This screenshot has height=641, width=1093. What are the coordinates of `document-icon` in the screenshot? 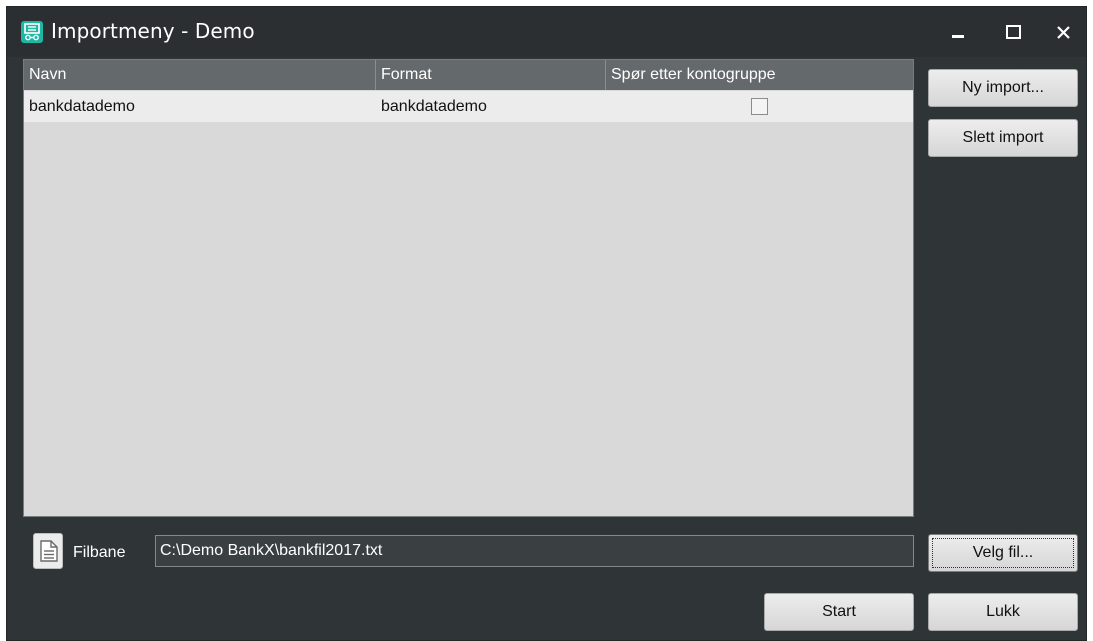 It's located at (49, 551).